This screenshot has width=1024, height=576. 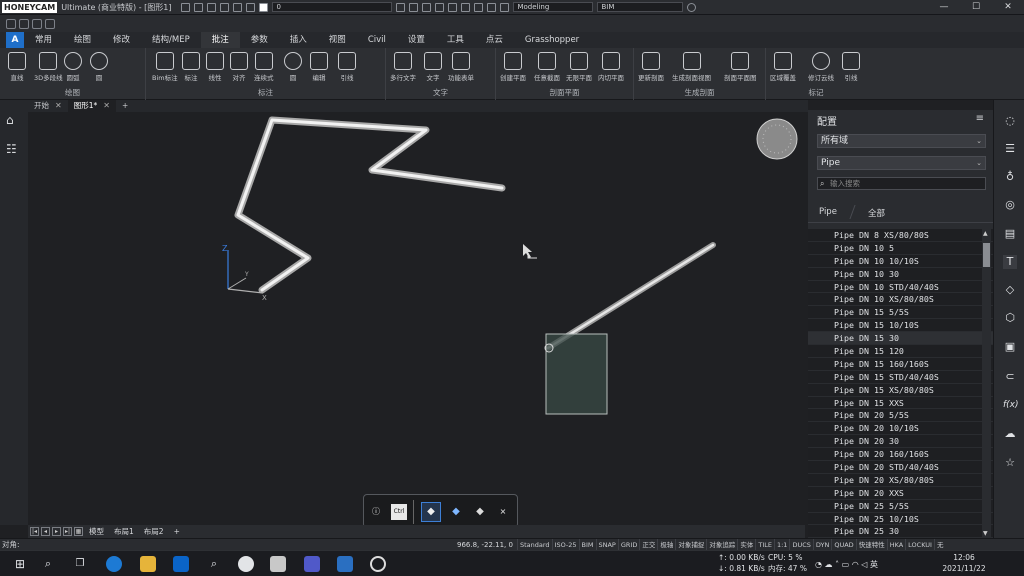 I want to click on maximize-button: ☐, so click(x=976, y=7).